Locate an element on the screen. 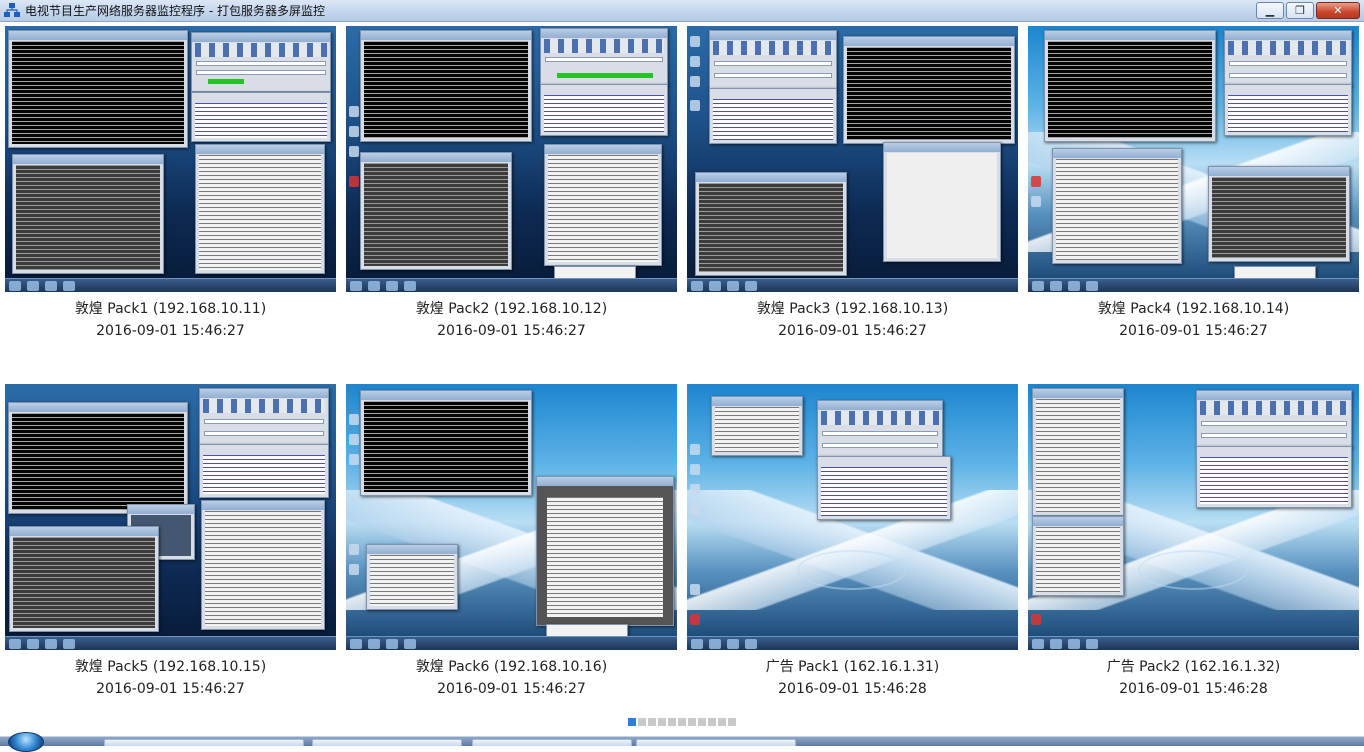 Image resolution: width=1364 pixels, height=752 pixels. screen-name: 广告 Pack1 (162.16.1.31) is located at coordinates (852, 667).